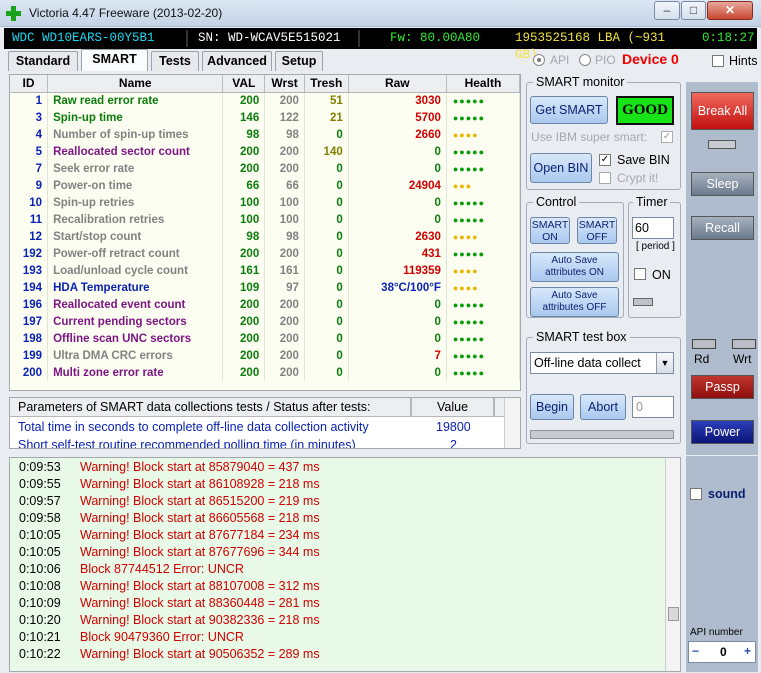  Describe the element at coordinates (512, 423) in the screenshot. I see `params-scrollbar` at that location.